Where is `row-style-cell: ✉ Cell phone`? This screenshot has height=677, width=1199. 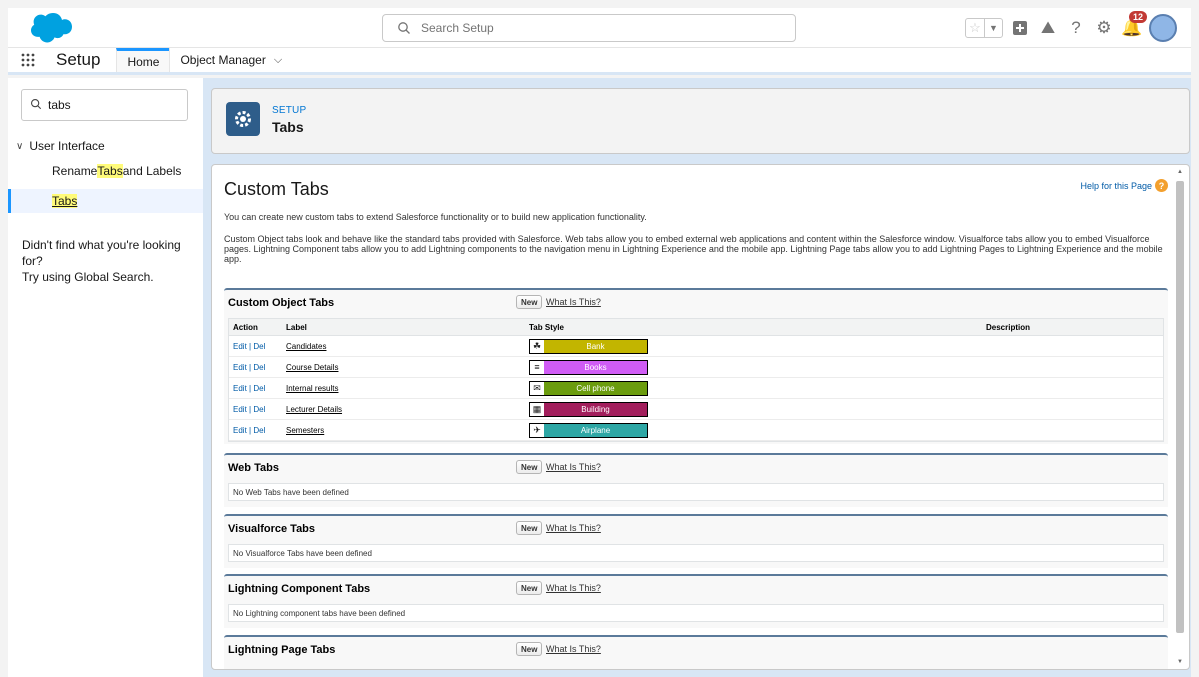 row-style-cell: ✉ Cell phone is located at coordinates (753, 388).